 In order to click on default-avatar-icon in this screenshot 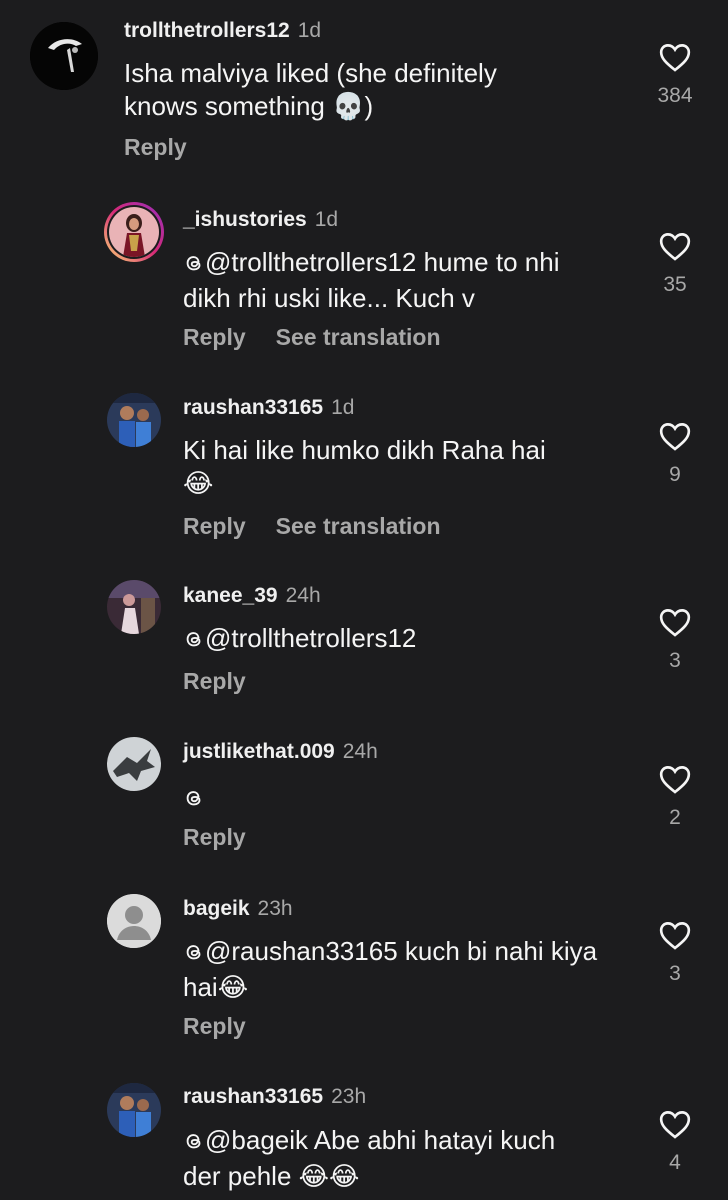, I will do `click(134, 921)`.